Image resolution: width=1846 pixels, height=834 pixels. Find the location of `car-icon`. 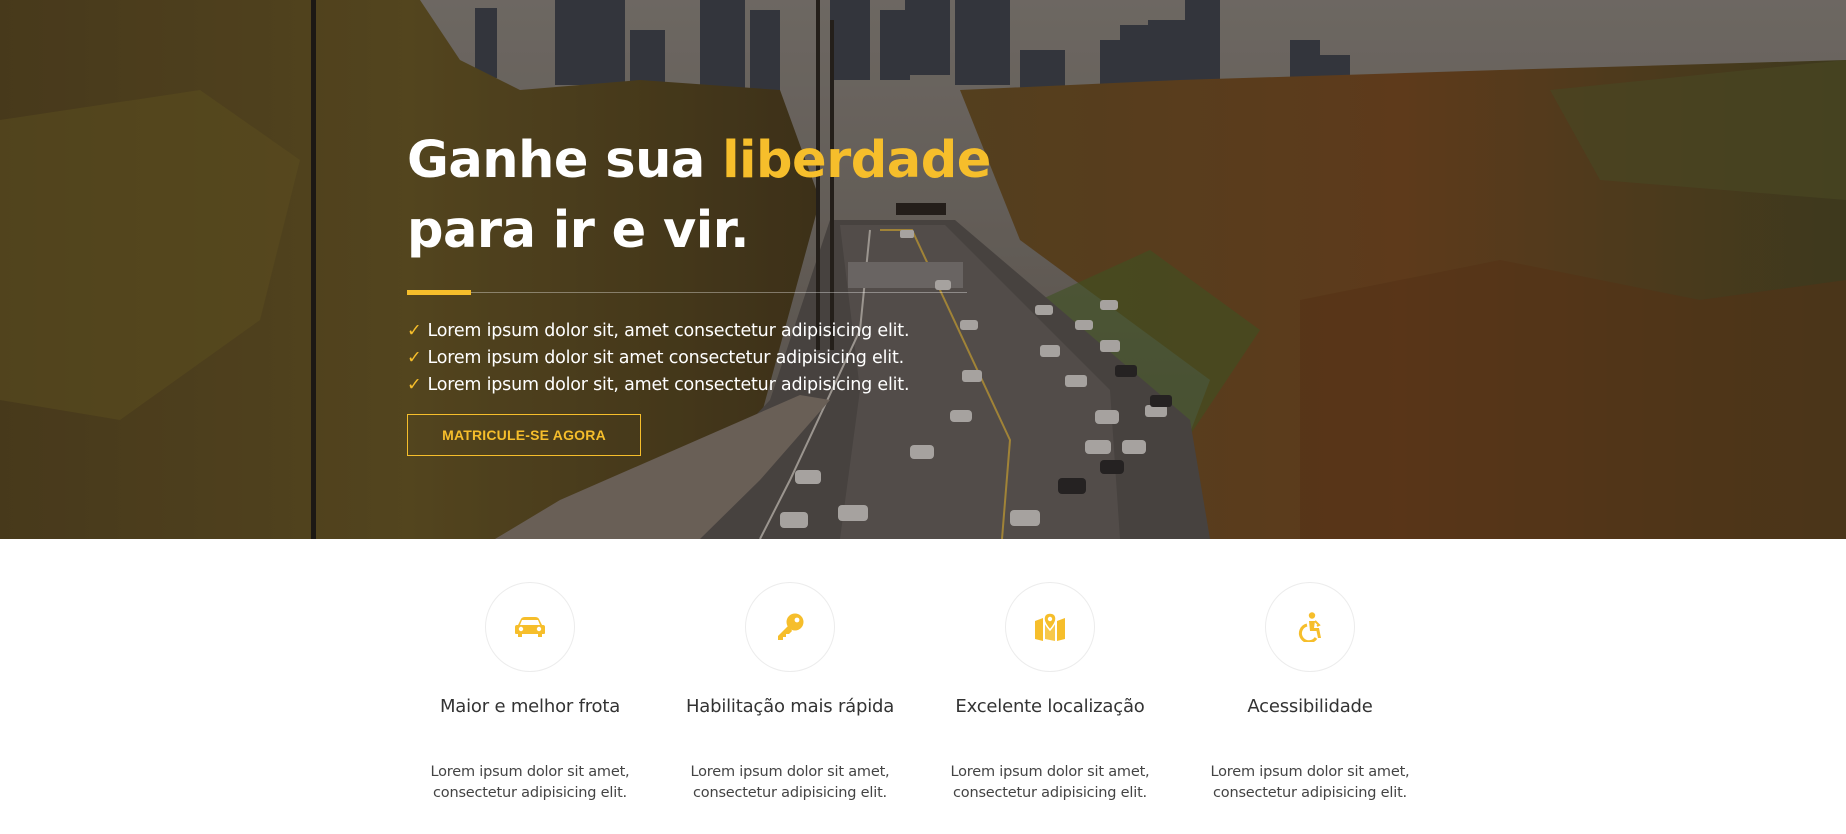

car-icon is located at coordinates (530, 627).